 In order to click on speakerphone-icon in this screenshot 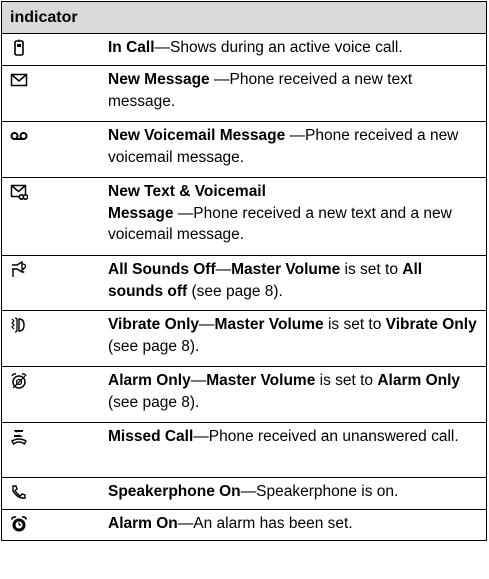, I will do `click(19, 492)`.